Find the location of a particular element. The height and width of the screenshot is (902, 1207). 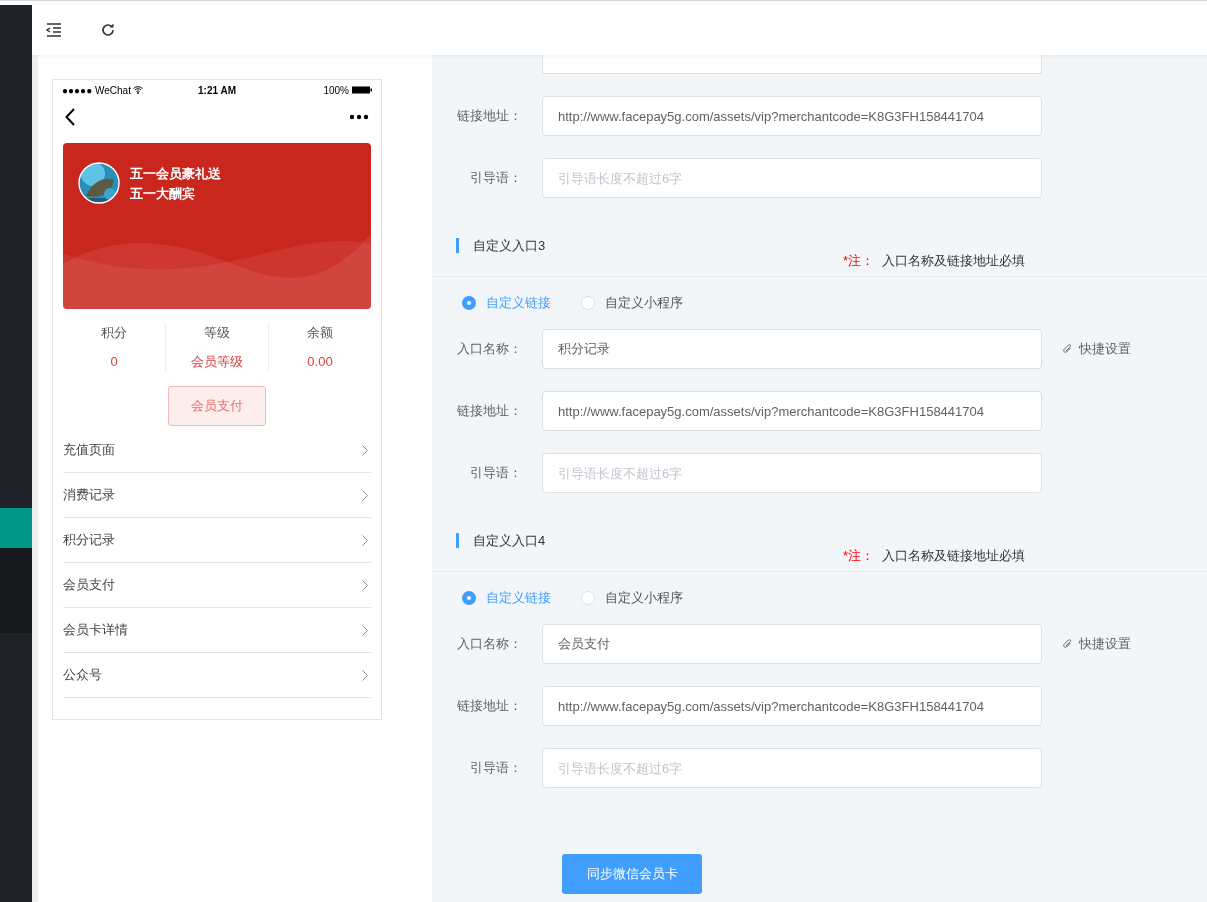

refresh-icon is located at coordinates (108, 30).